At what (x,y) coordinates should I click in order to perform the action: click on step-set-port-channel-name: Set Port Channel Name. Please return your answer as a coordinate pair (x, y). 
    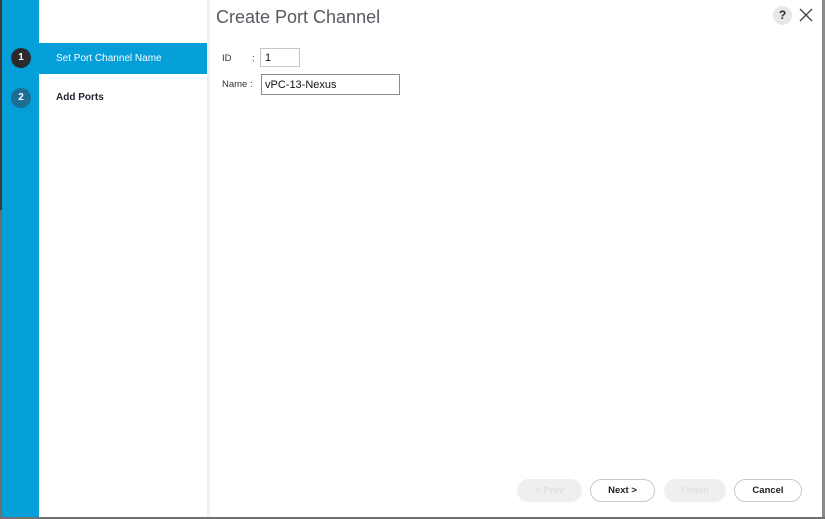
    Looking at the image, I should click on (109, 58).